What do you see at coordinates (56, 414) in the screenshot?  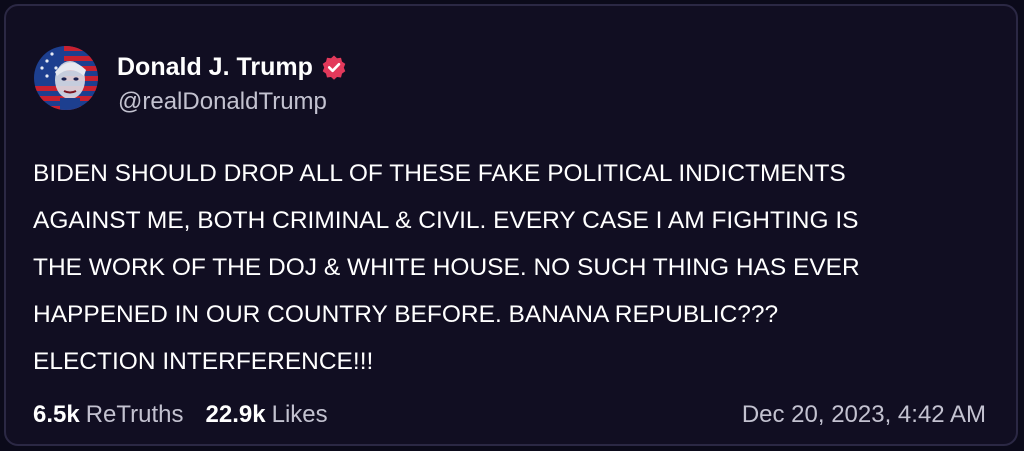 I see `retruths-count: 6.5k` at bounding box center [56, 414].